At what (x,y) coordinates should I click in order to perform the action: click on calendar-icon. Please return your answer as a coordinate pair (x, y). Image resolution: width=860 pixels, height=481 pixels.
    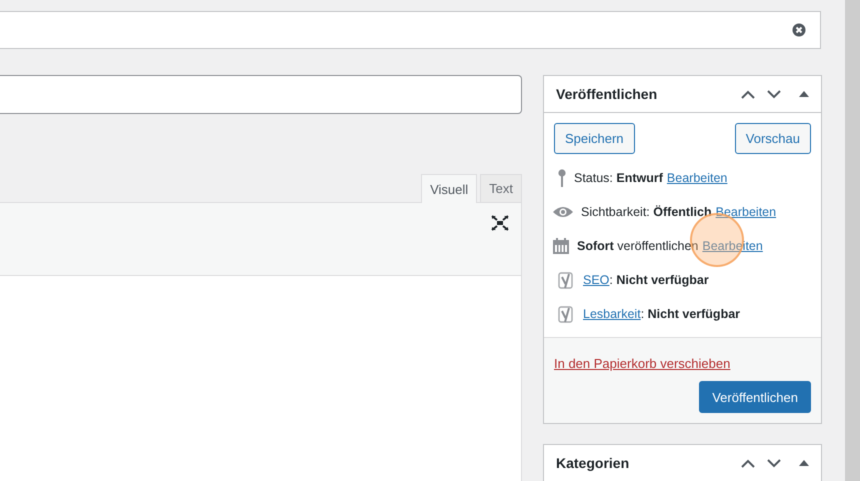
    Looking at the image, I should click on (561, 246).